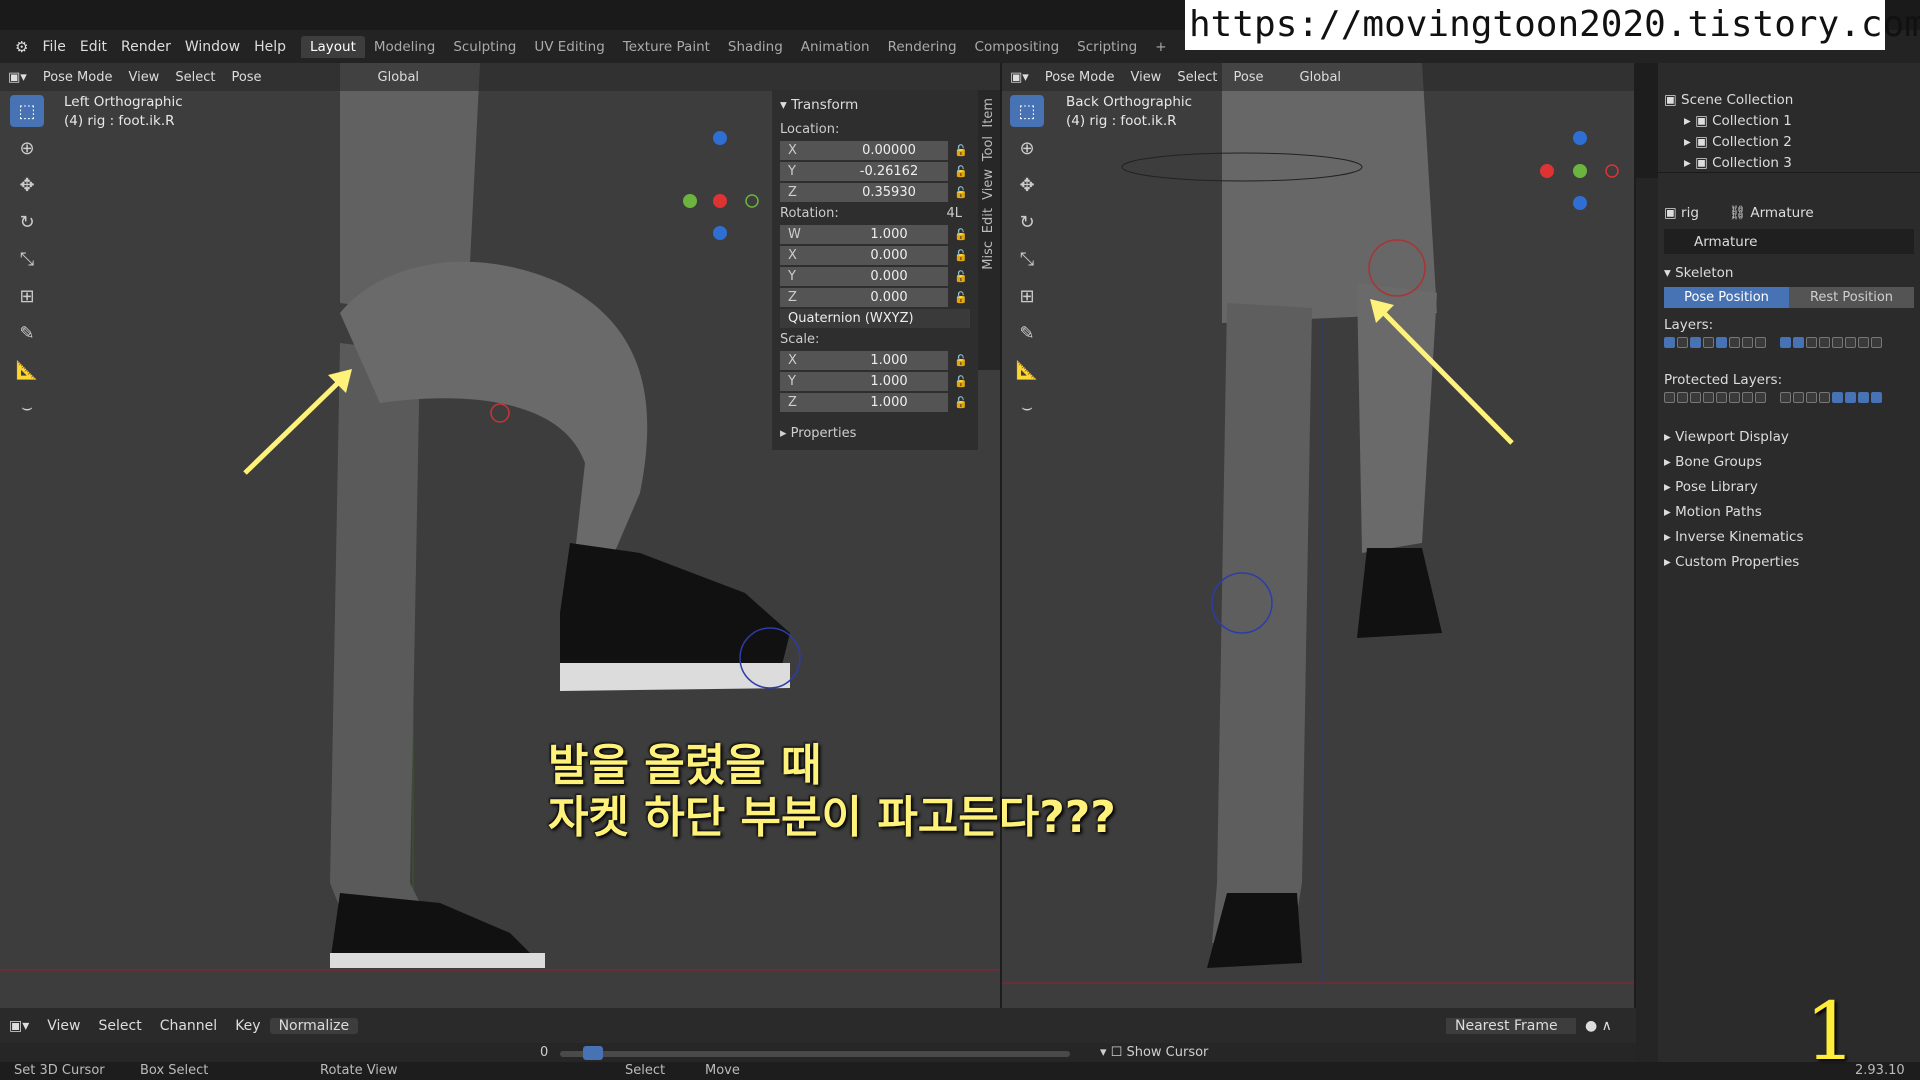  Describe the element at coordinates (1606, 1026) in the screenshot. I see `timeline-extra-icons: ● ∧` at that location.